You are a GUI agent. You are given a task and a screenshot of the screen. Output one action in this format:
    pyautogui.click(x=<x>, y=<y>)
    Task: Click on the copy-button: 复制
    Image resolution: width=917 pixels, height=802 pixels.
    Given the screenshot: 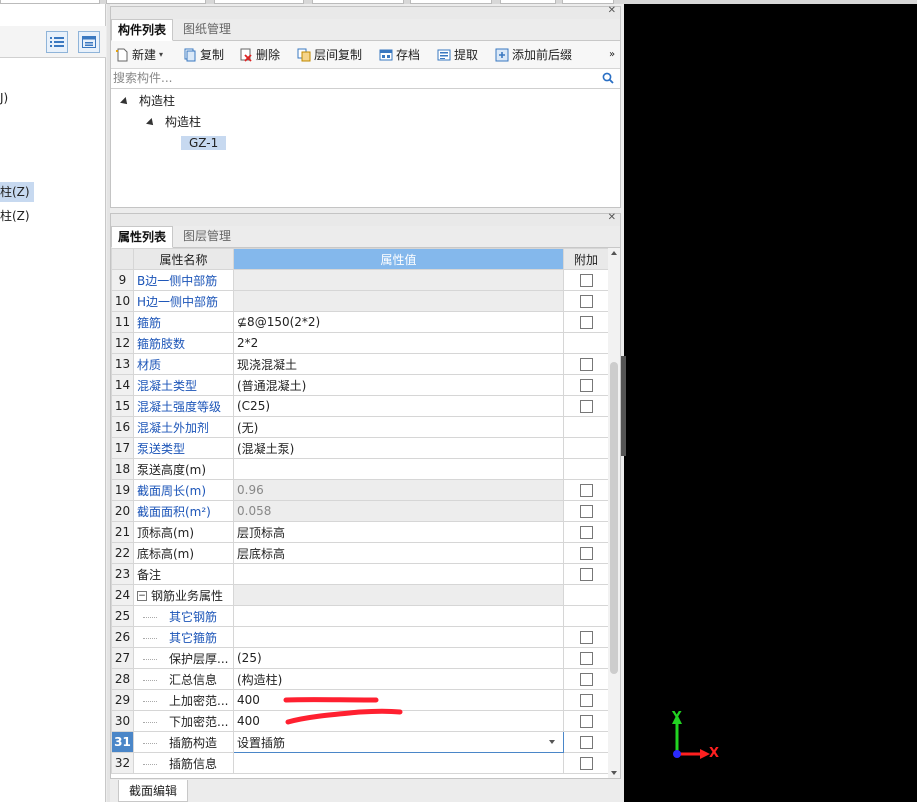 What is the action you would take?
    pyautogui.click(x=203, y=55)
    